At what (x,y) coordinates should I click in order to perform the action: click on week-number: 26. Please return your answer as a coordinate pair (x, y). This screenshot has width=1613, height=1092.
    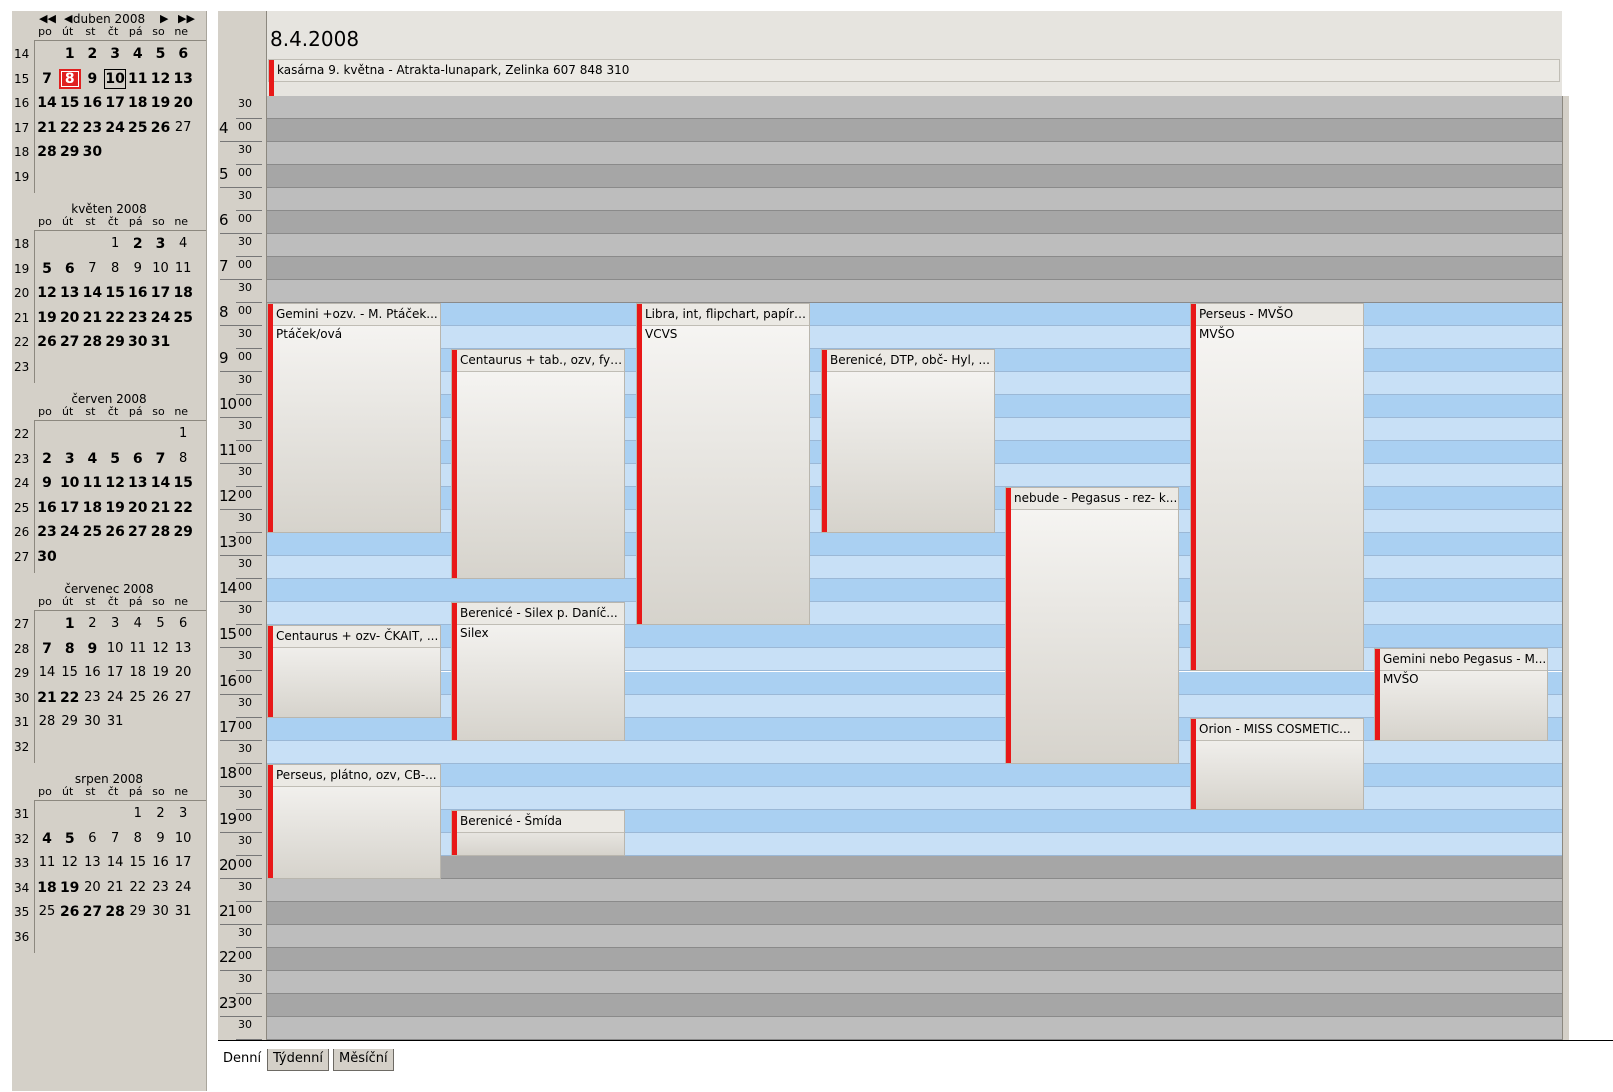
    Looking at the image, I should click on (23, 532).